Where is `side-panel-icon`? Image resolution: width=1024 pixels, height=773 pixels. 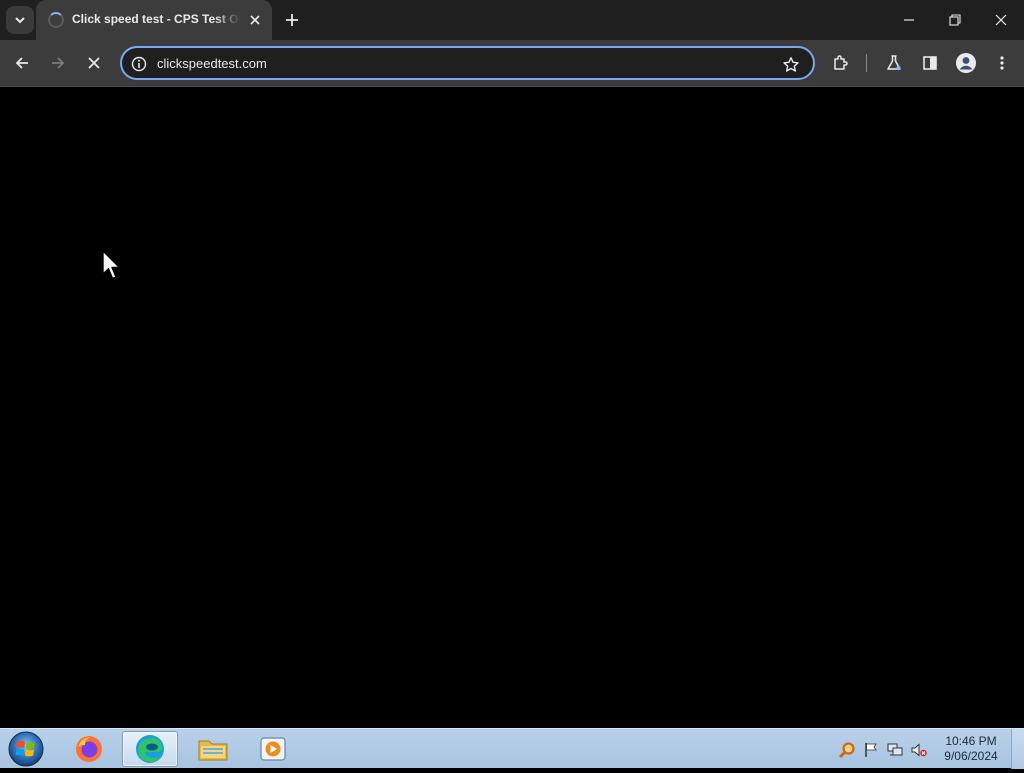
side-panel-icon is located at coordinates (930, 63).